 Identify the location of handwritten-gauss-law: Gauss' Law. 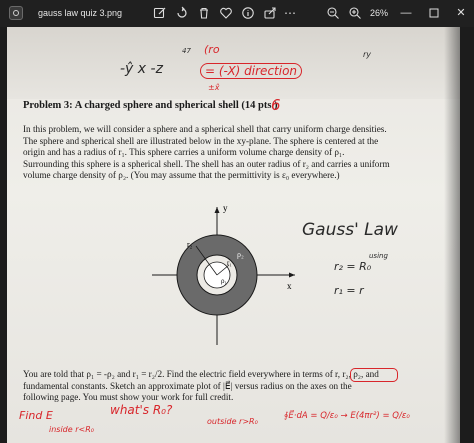
(350, 230).